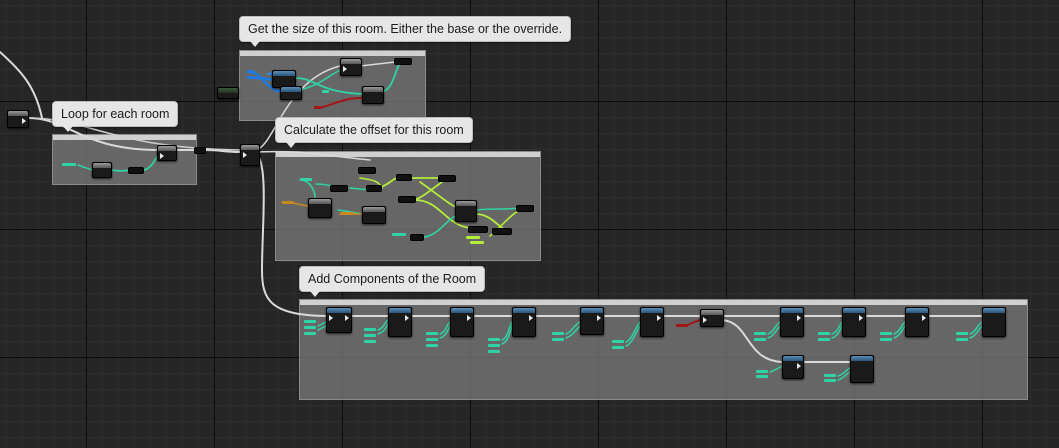 The height and width of the screenshot is (448, 1059). I want to click on transform-node, so click(466, 211).